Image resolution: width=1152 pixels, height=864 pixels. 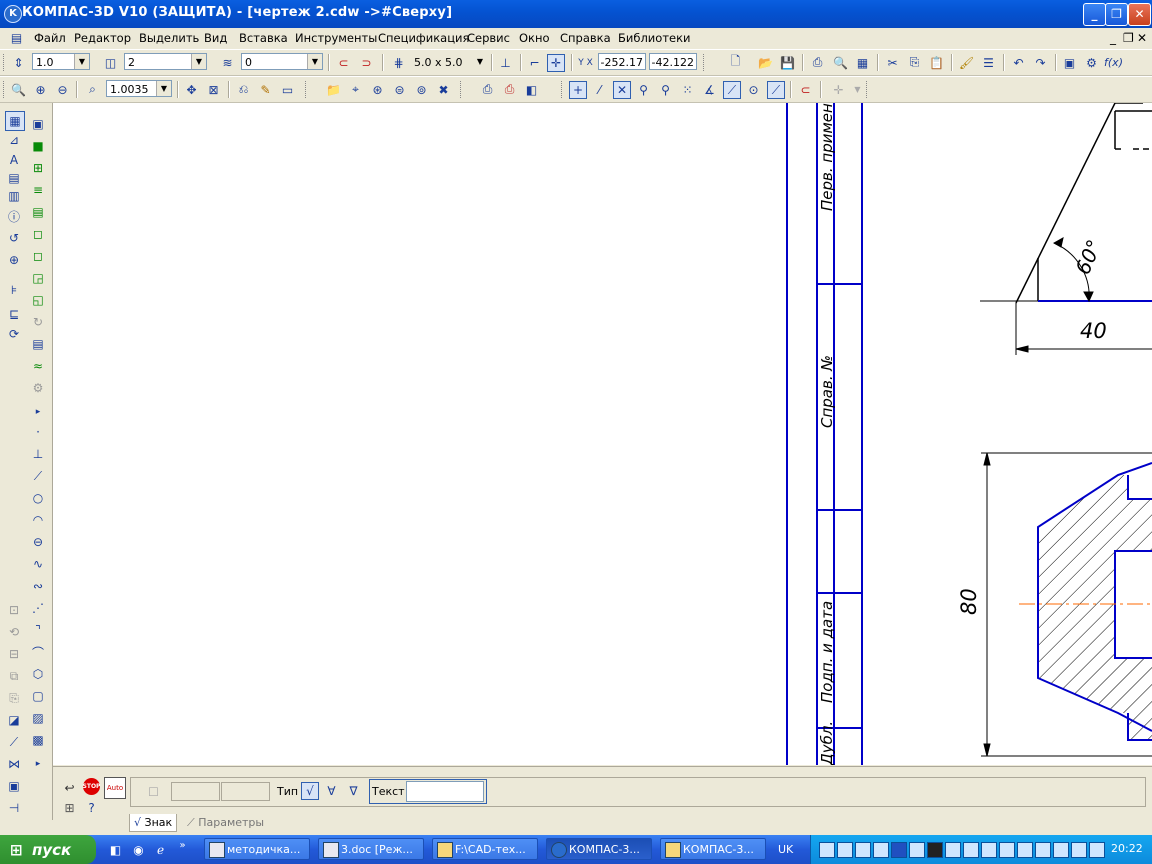 What do you see at coordinates (1018, 62) in the screenshot?
I see `undo-icon: ↶` at bounding box center [1018, 62].